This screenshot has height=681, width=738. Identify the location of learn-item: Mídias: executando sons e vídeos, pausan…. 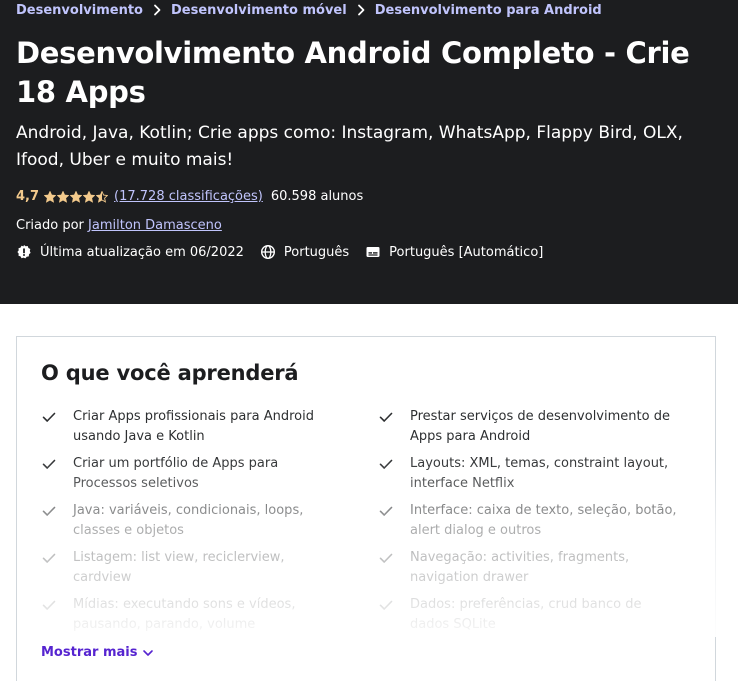
(191, 614).